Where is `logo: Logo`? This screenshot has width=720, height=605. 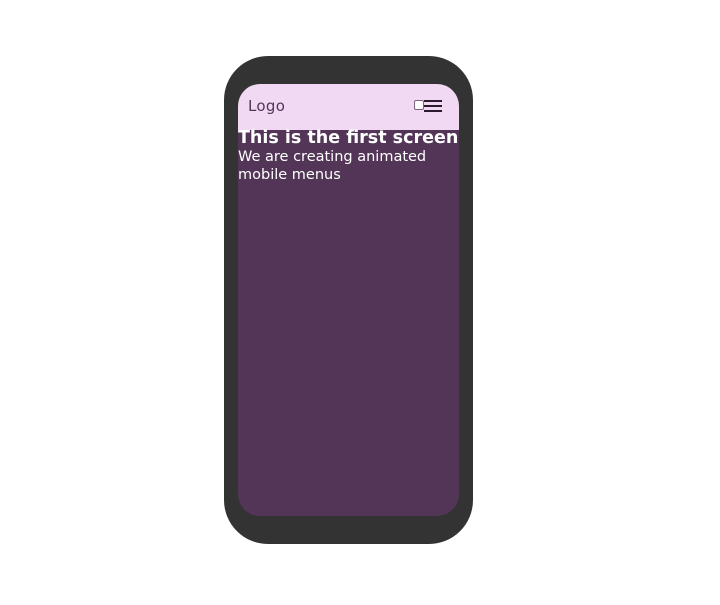
logo: Logo is located at coordinates (266, 106).